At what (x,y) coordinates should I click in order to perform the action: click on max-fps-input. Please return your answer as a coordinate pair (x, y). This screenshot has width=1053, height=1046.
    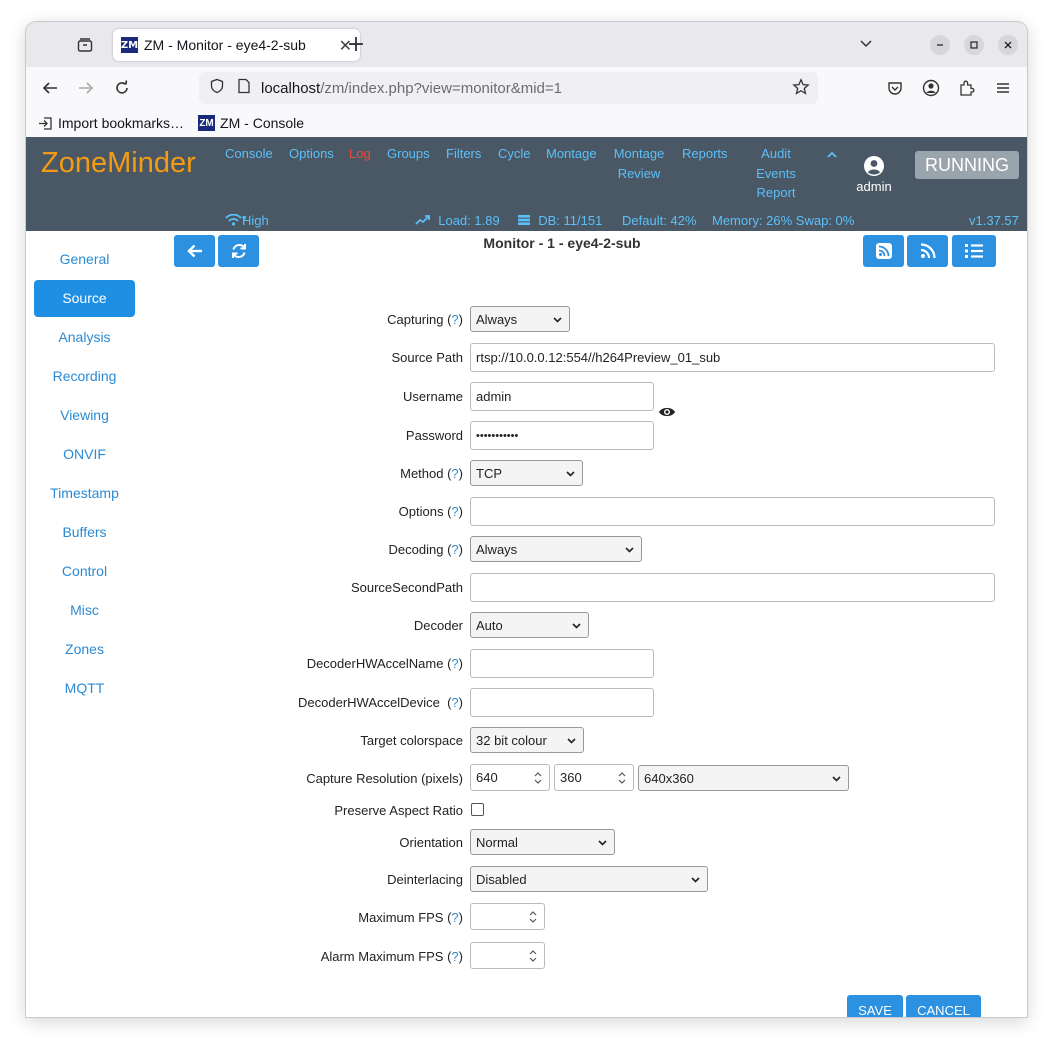
    Looking at the image, I should click on (507, 916).